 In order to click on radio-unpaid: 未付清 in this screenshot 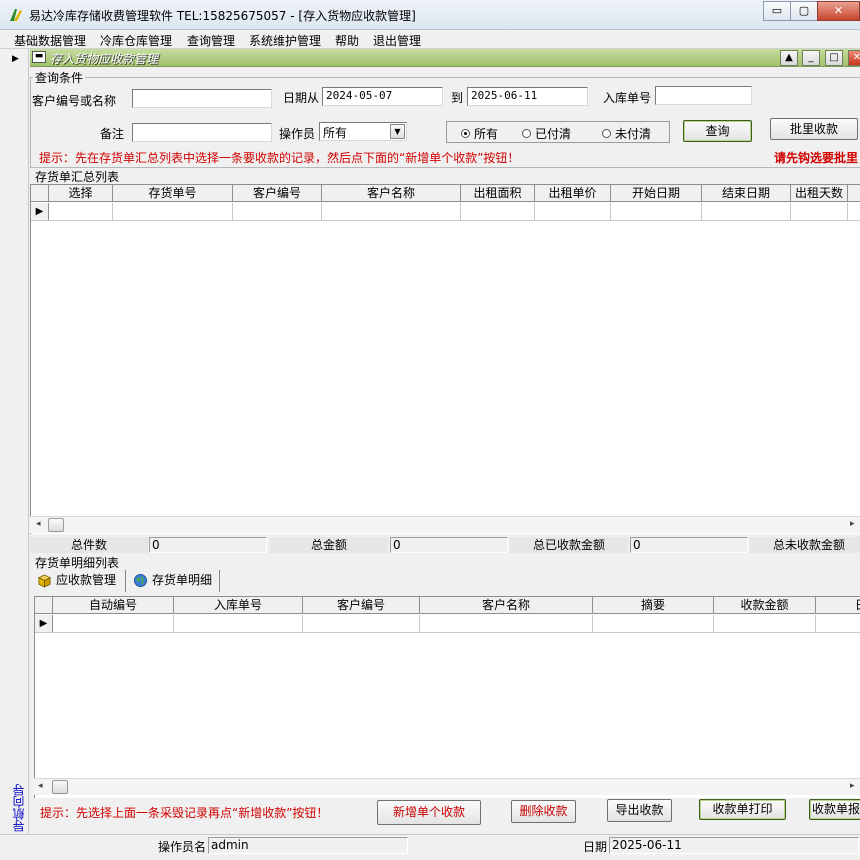, I will do `click(626, 133)`.